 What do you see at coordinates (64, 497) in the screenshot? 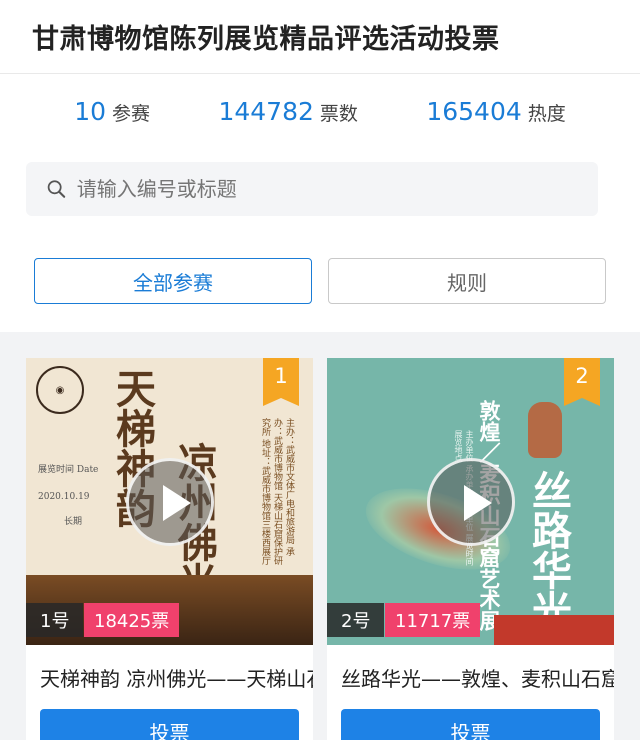
I see `poster-date-value: 2020.10.19` at bounding box center [64, 497].